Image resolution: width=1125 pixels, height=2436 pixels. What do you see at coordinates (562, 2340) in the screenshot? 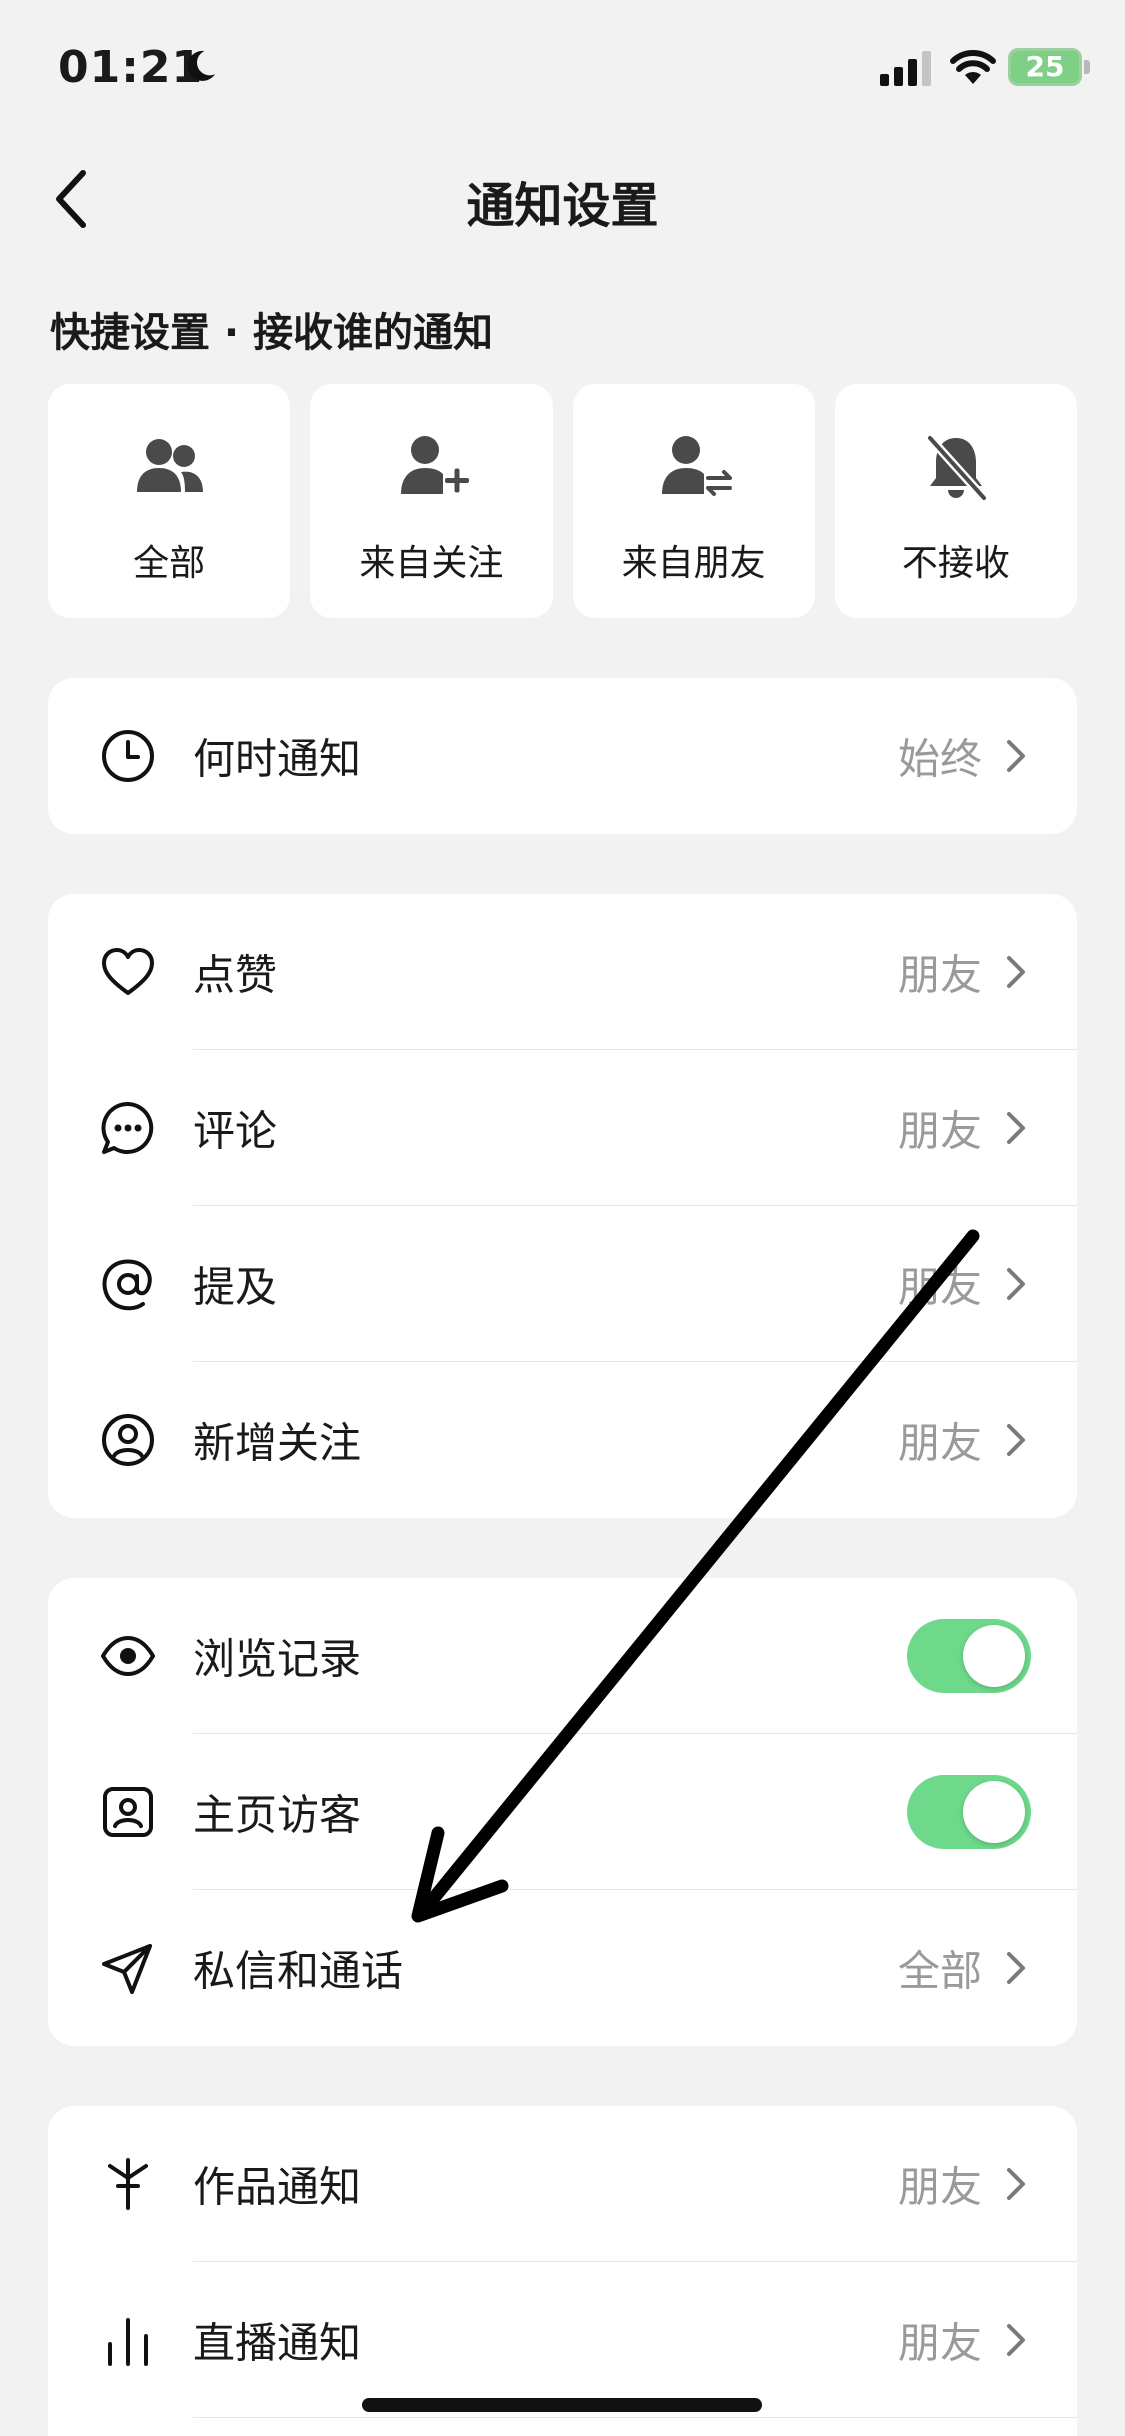
I see `setting-row-live: 直播通知 朋友` at bounding box center [562, 2340].